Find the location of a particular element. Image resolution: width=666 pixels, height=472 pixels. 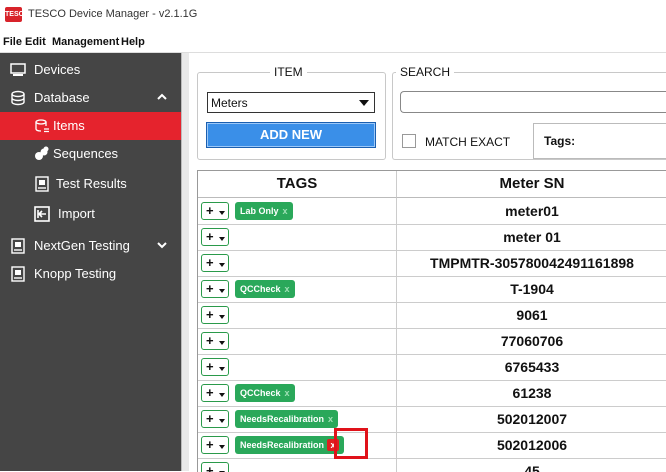

meter-sn-cell: 502012007 is located at coordinates (532, 419).